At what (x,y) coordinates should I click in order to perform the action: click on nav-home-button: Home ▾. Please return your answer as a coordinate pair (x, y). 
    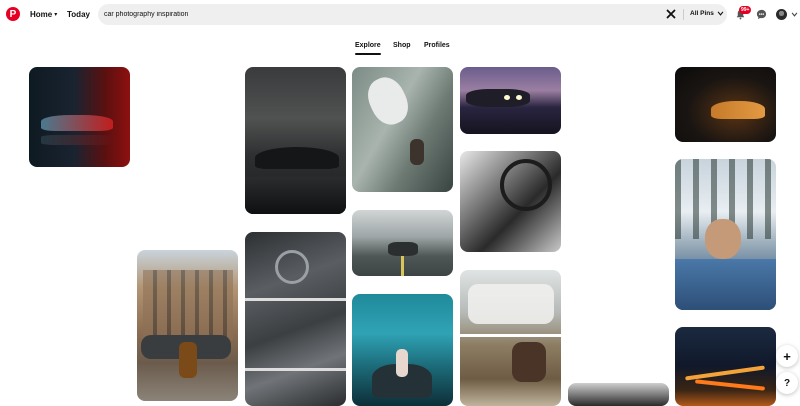
    Looking at the image, I should click on (43, 14).